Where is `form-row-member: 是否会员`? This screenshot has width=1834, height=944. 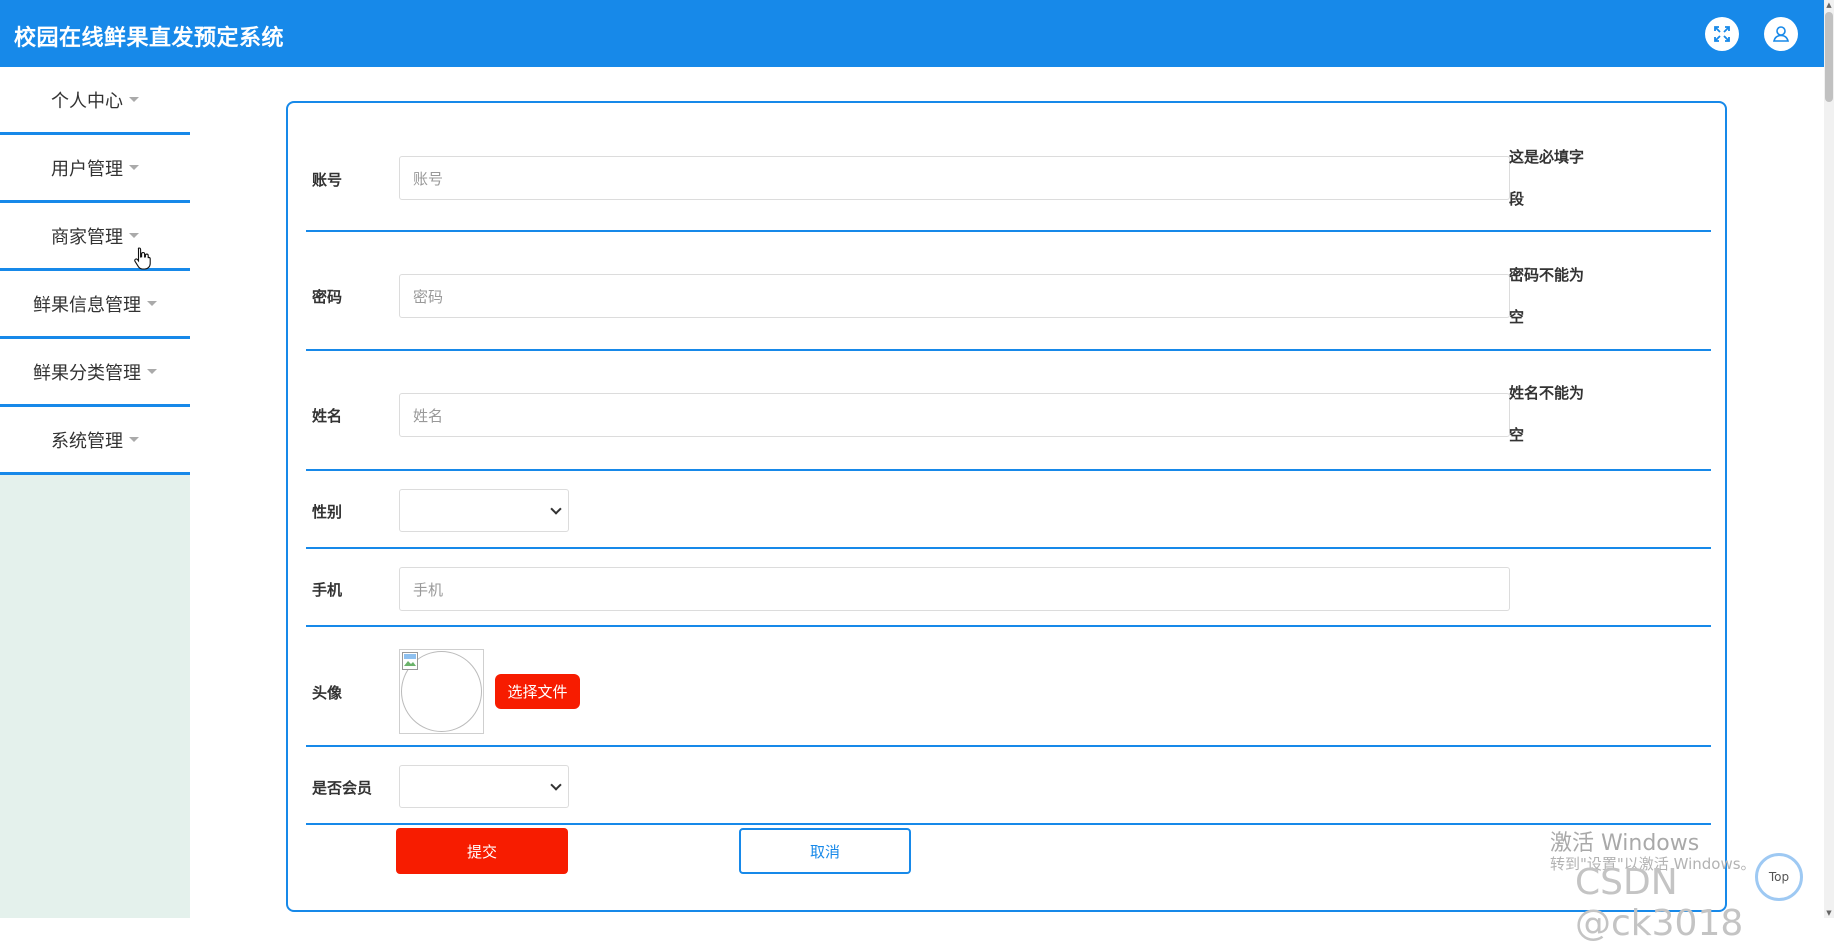 form-row-member: 是否会员 is located at coordinates (1008, 787).